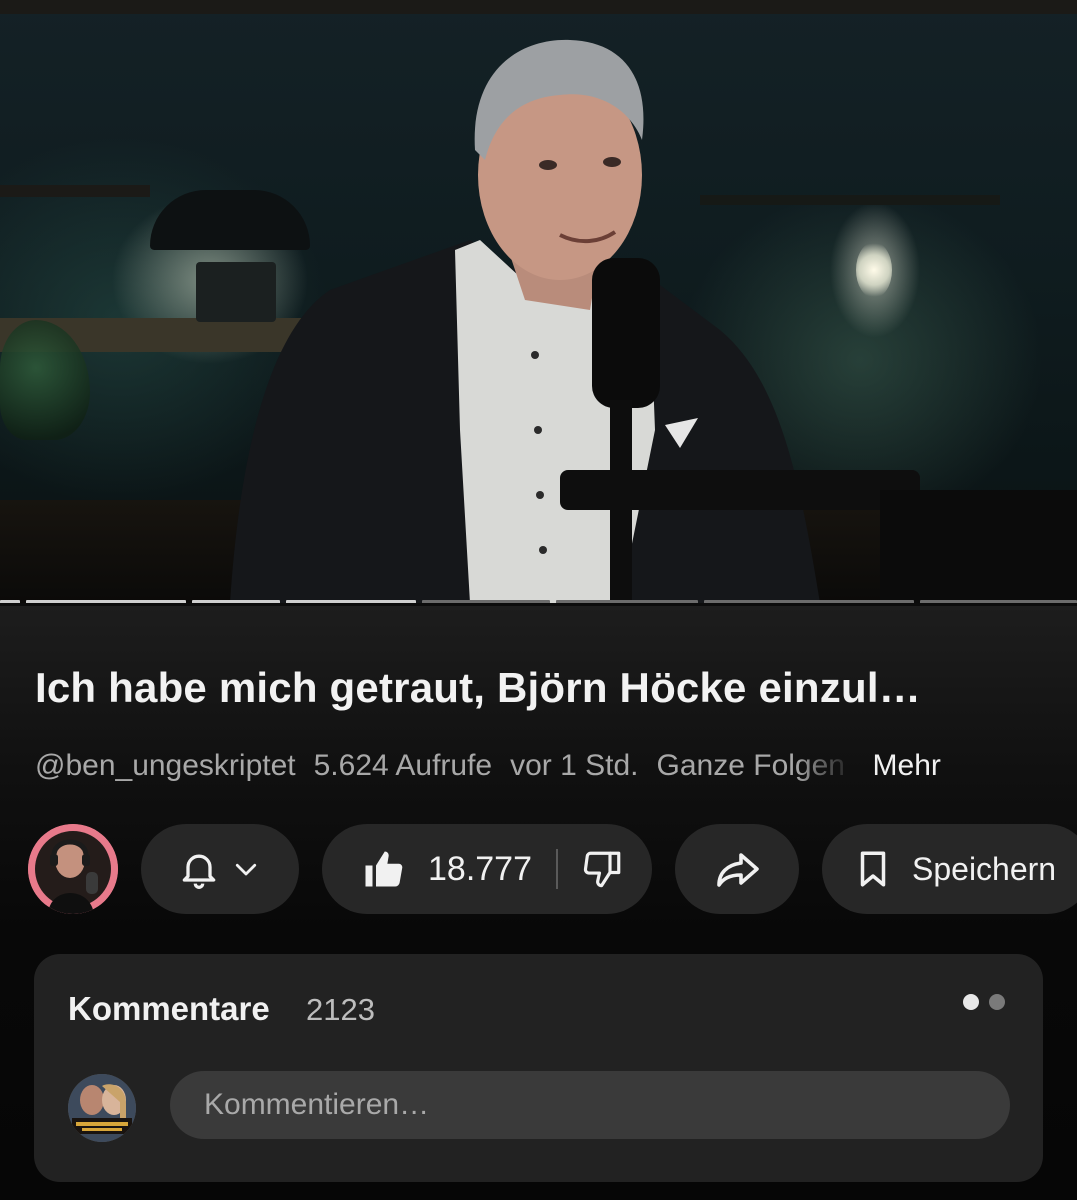 This screenshot has height=1200, width=1077. I want to click on comments-title: Kommentare, so click(169, 1008).